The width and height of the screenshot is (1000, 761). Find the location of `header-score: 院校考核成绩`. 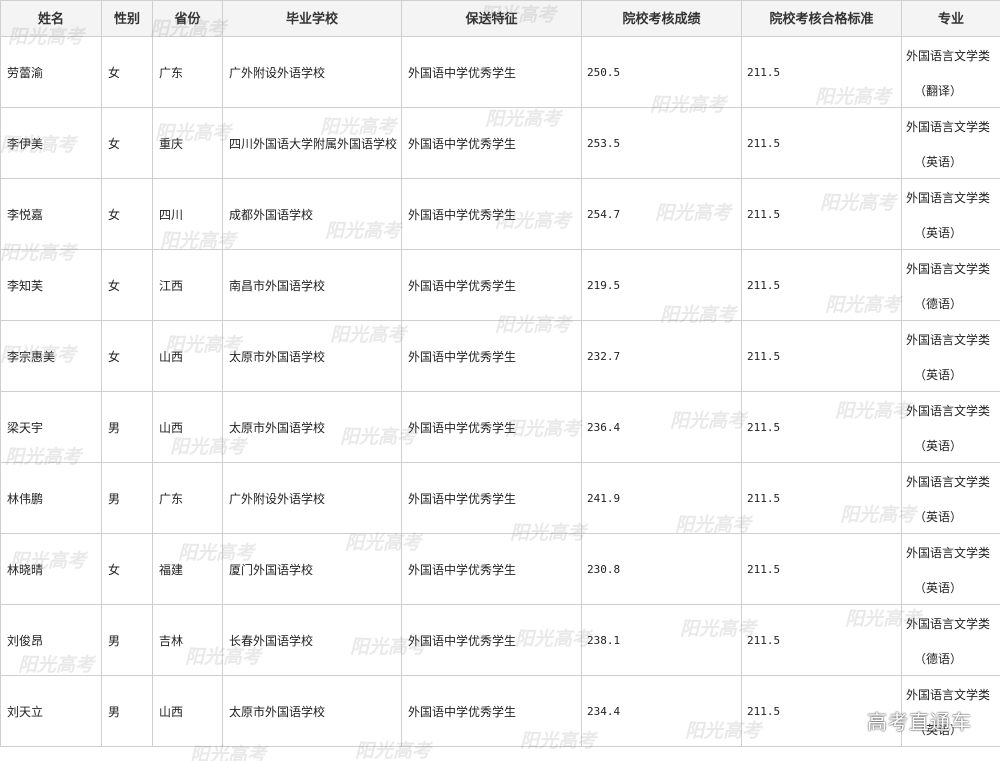

header-score: 院校考核成绩 is located at coordinates (661, 18).